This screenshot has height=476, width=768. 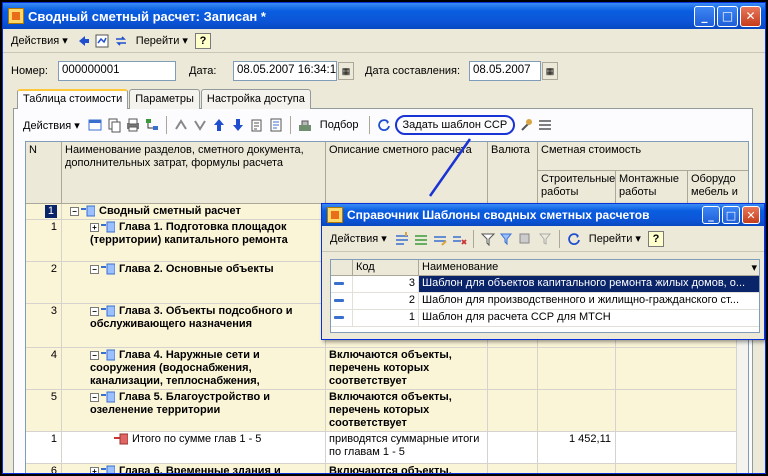 I want to click on dialog-minimize-button: _, so click(x=711, y=215).